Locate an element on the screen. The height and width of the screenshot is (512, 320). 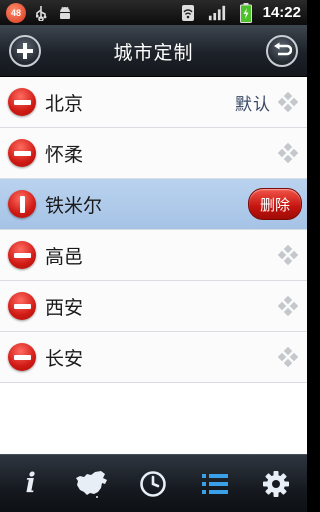
tab-map is located at coordinates (92, 484).